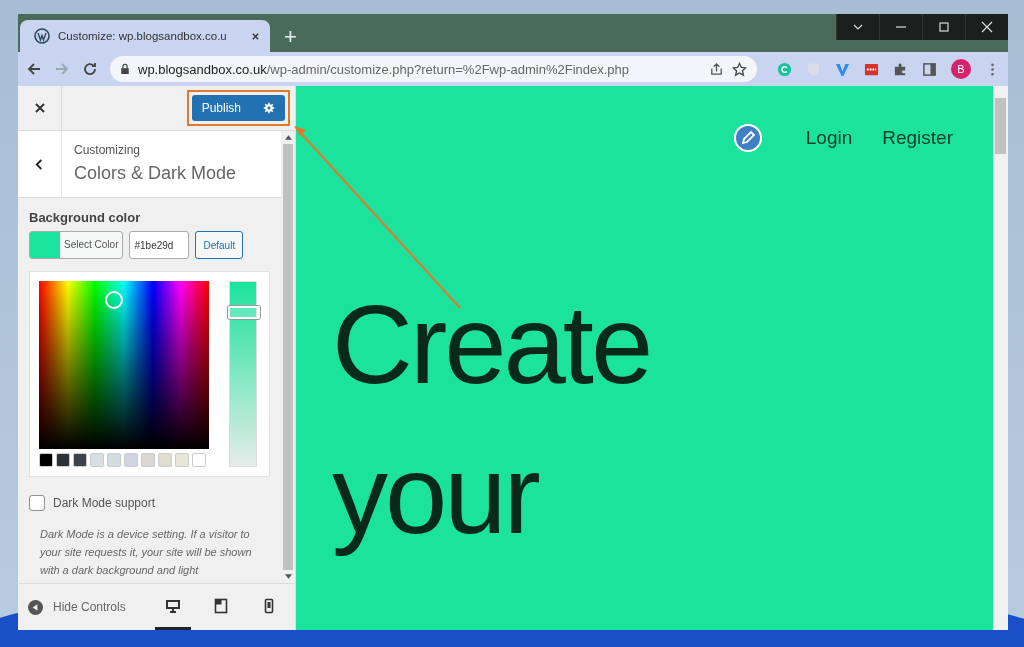  Describe the element at coordinates (747, 138) in the screenshot. I see `pencil-edit-icon` at that location.